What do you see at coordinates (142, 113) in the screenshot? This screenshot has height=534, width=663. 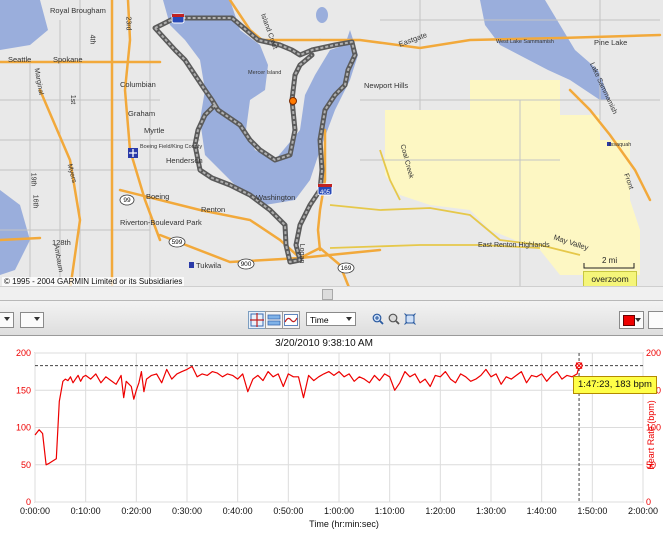 I see `map-label: Graham` at bounding box center [142, 113].